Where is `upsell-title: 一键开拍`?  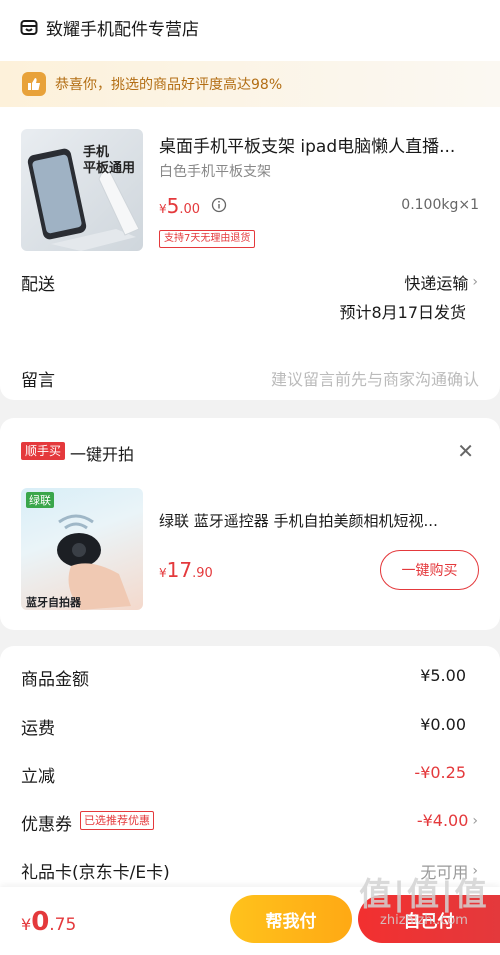 upsell-title: 一键开拍 is located at coordinates (102, 454).